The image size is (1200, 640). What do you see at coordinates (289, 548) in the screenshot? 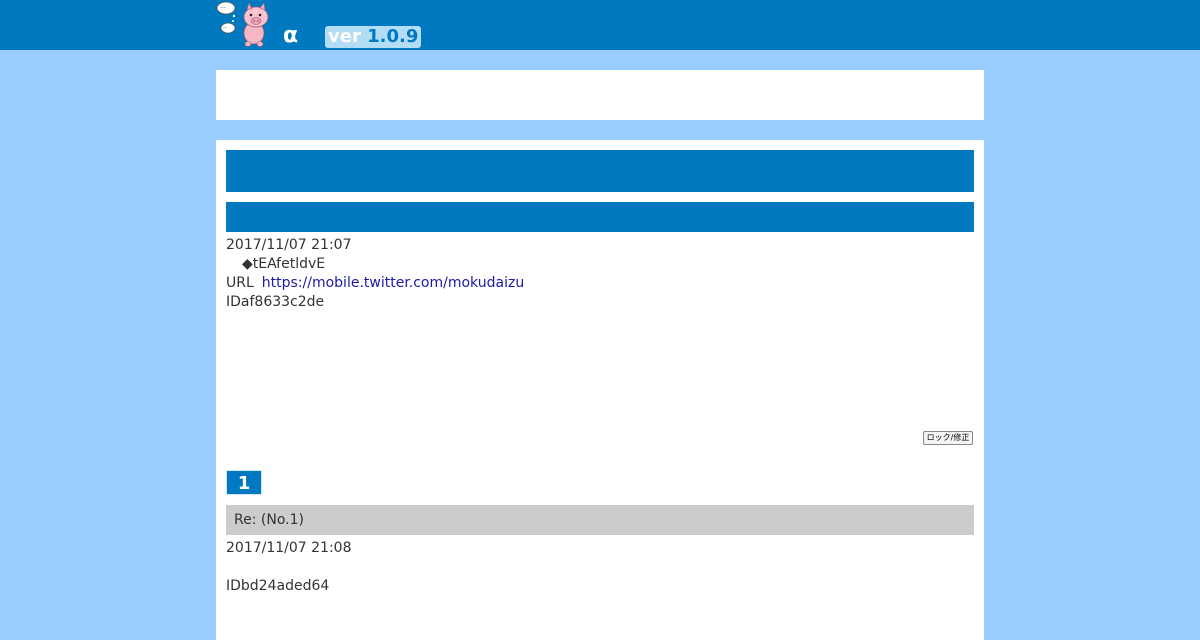
I see `reply-date: 2017/11/07 21:08` at bounding box center [289, 548].